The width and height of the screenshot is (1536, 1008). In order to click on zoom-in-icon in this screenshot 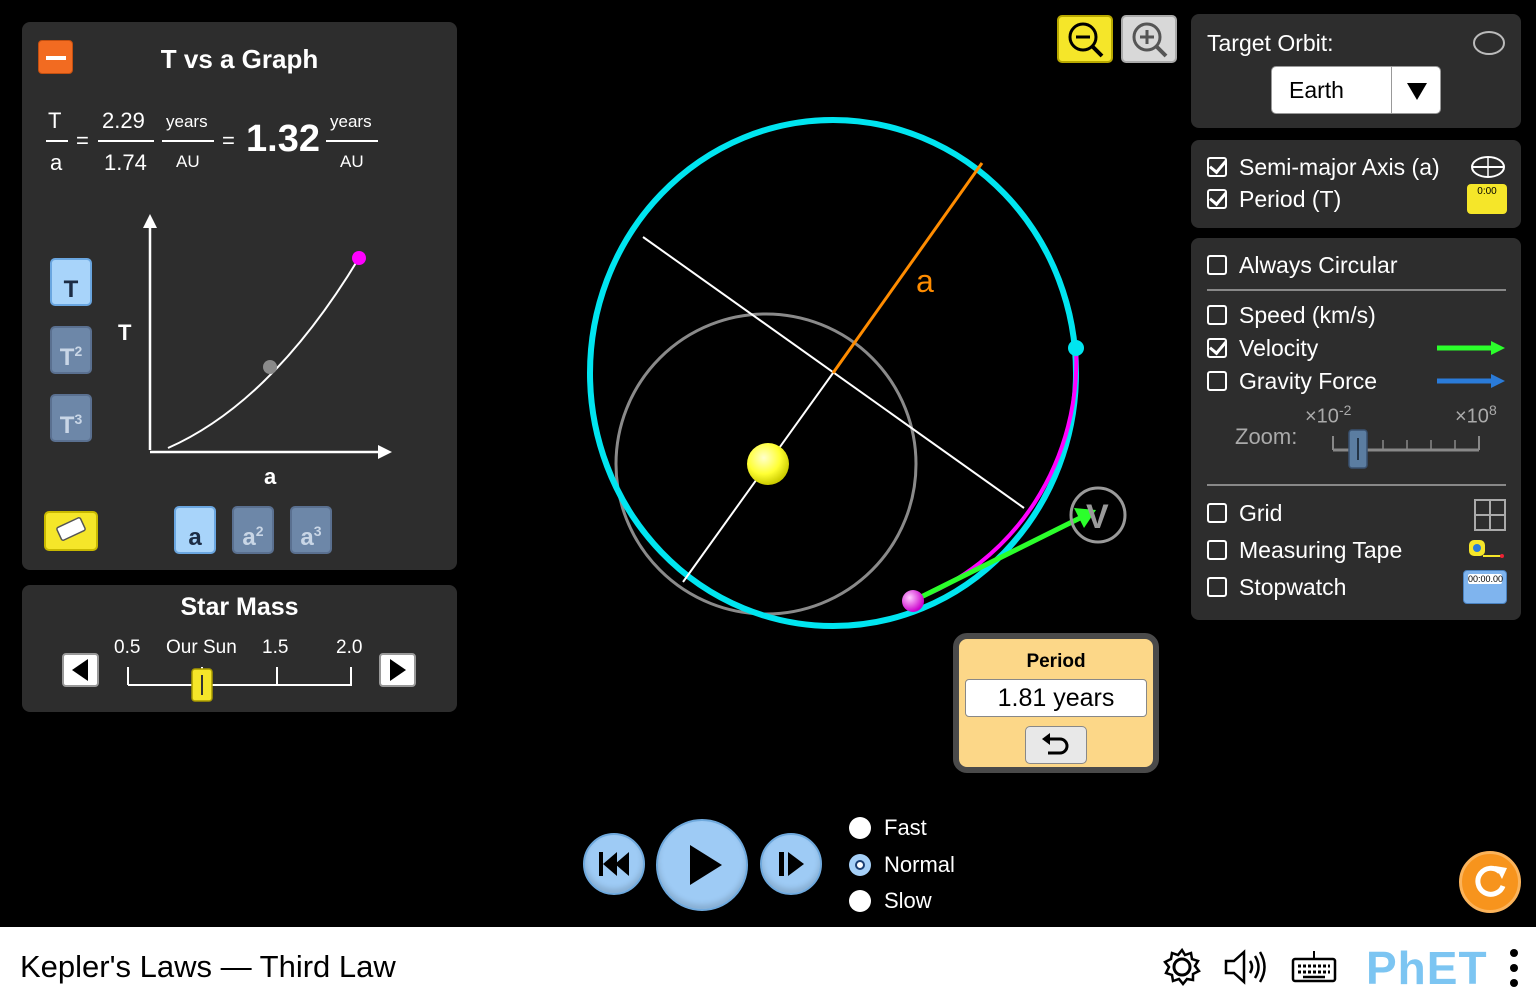, I will do `click(1150, 40)`.